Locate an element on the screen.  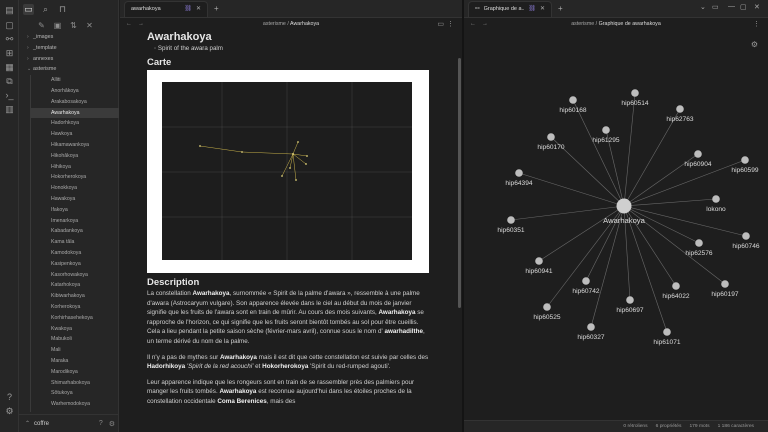
file-item: Ifakoya is located at coordinates (74, 210).